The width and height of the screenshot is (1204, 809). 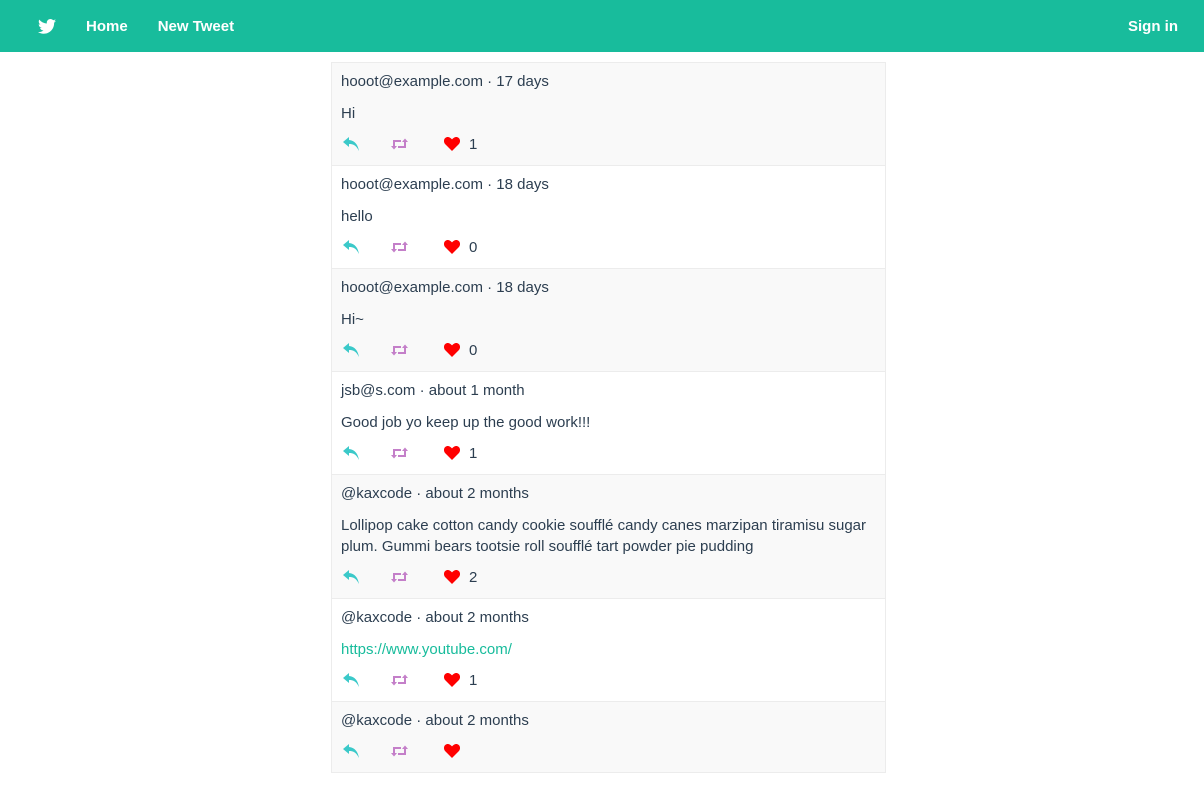 What do you see at coordinates (466, 422) in the screenshot?
I see `tweet-text: Good job yo keep up the good work!!!` at bounding box center [466, 422].